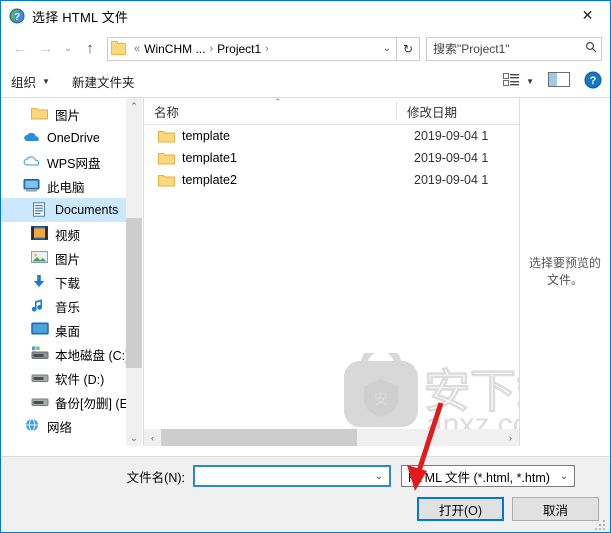 This screenshot has height=533, width=611. I want to click on close-icon: ✕, so click(587, 15).